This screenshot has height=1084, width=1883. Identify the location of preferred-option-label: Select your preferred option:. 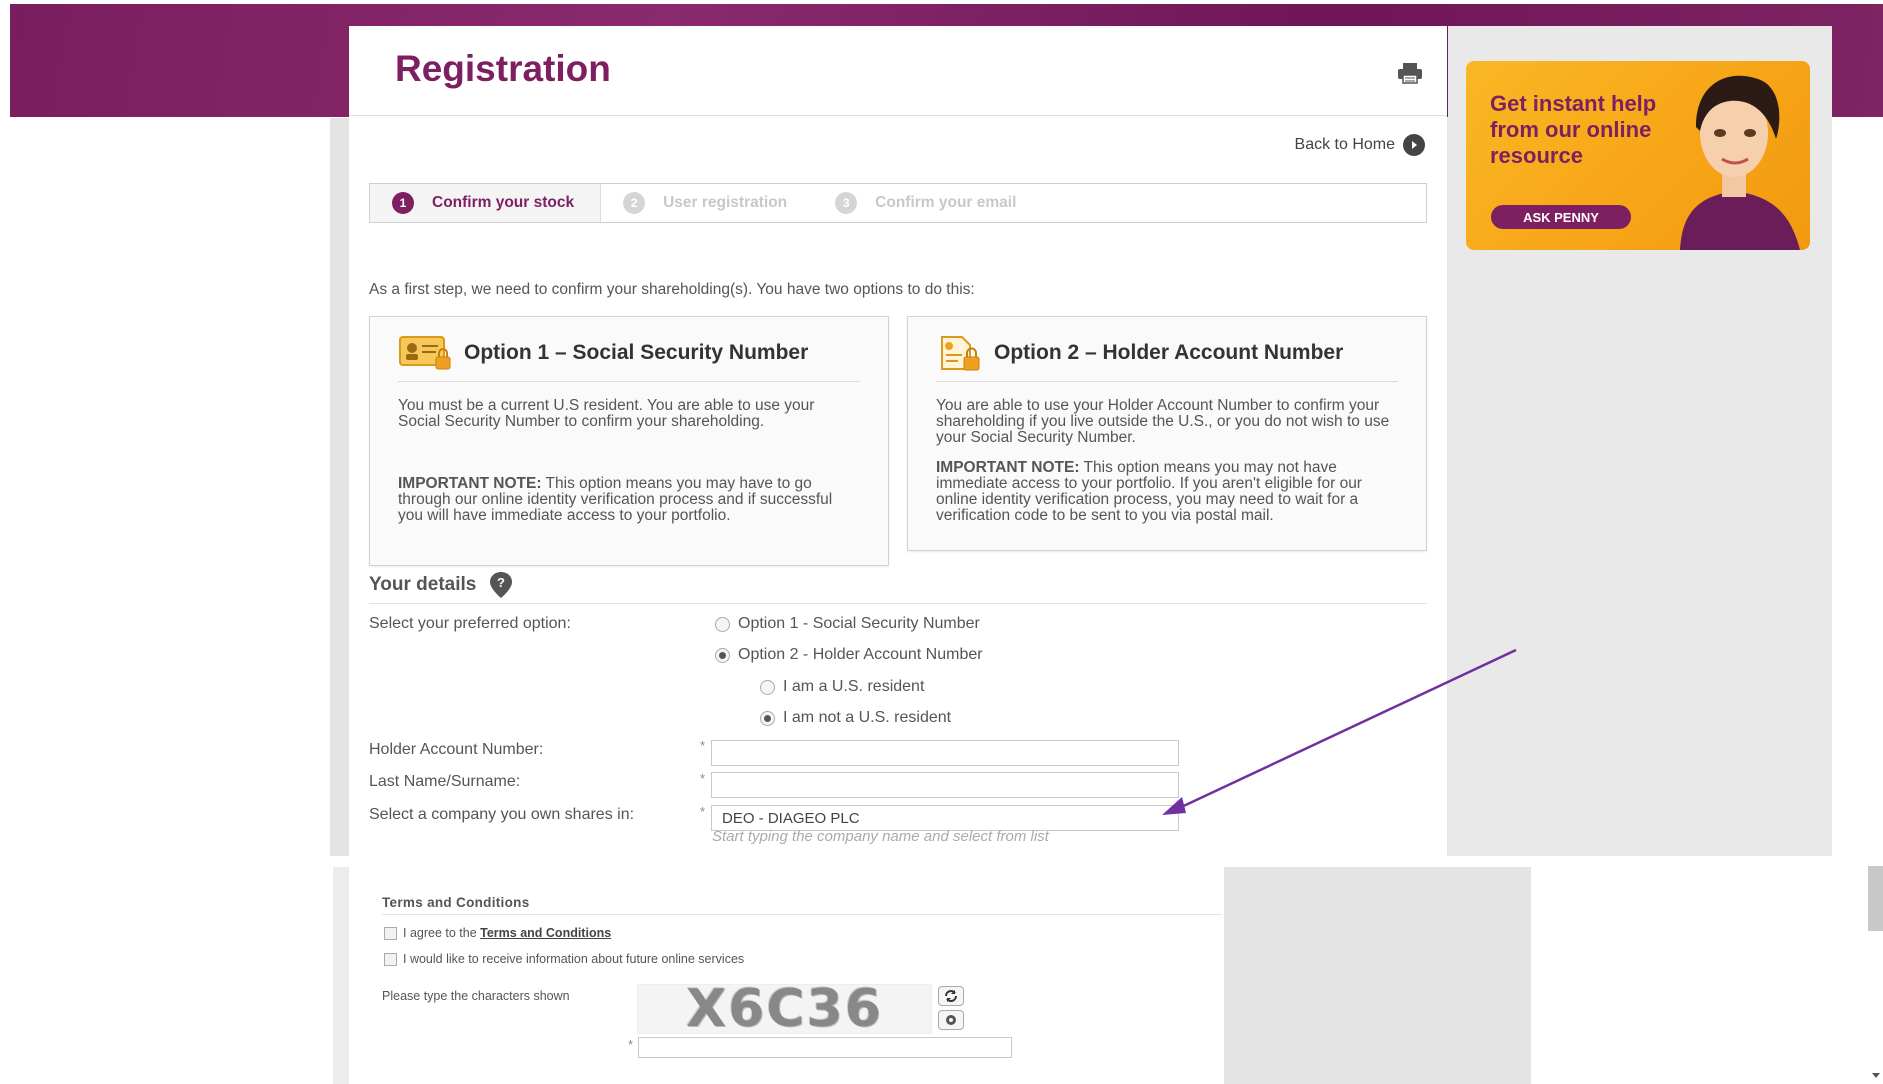
(470, 623).